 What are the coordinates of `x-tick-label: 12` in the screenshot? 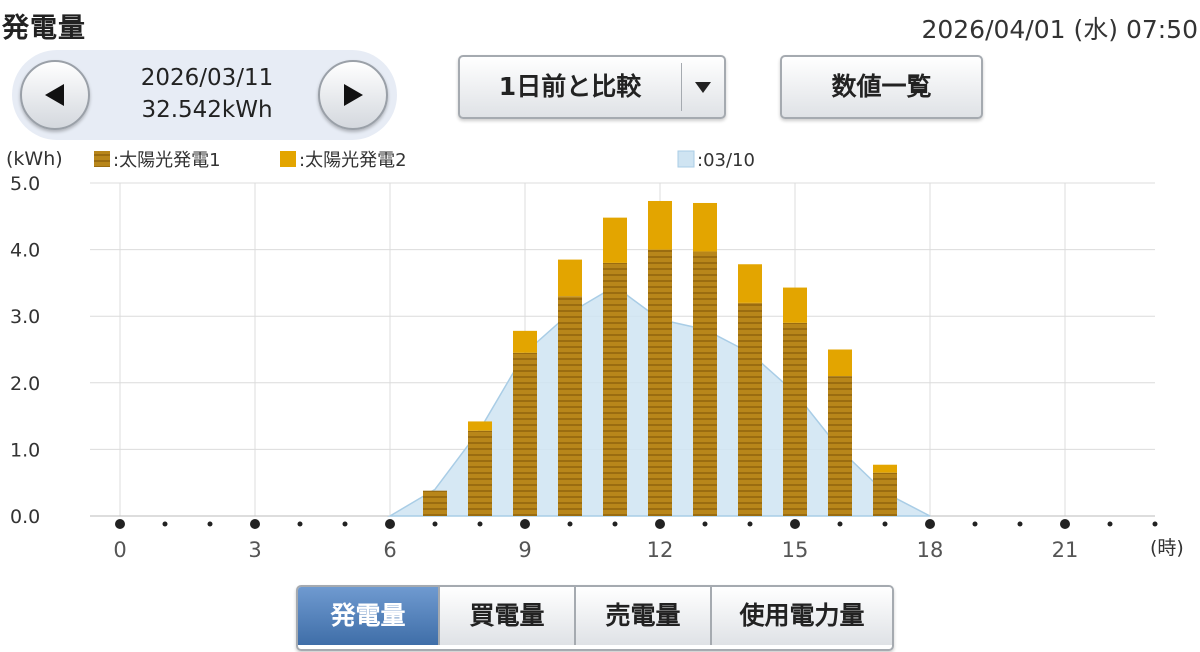 It's located at (660, 550).